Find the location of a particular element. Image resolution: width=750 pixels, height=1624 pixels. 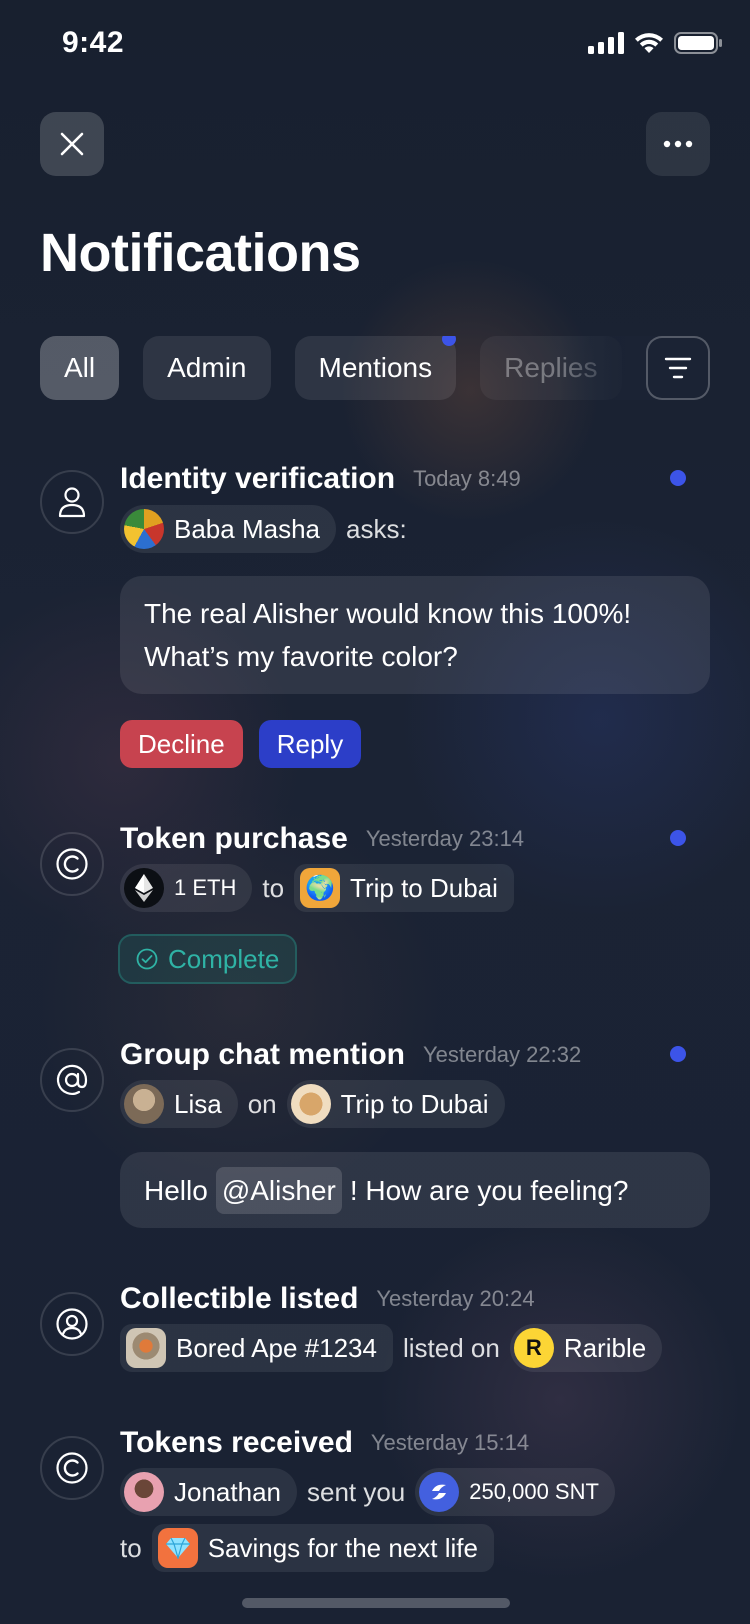

check-circle-icon is located at coordinates (147, 959).